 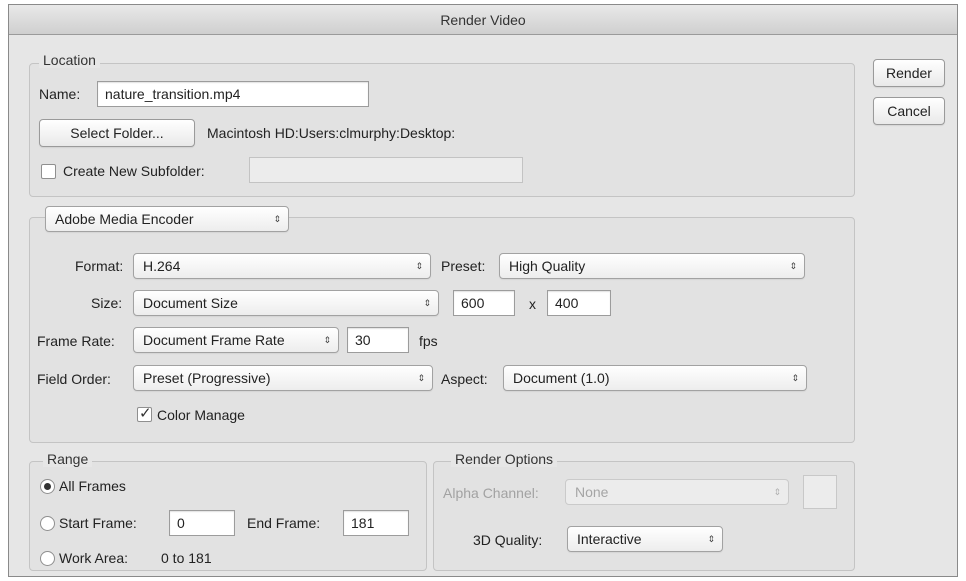 I want to click on color-manage-checkbox: ✓, so click(x=144, y=413).